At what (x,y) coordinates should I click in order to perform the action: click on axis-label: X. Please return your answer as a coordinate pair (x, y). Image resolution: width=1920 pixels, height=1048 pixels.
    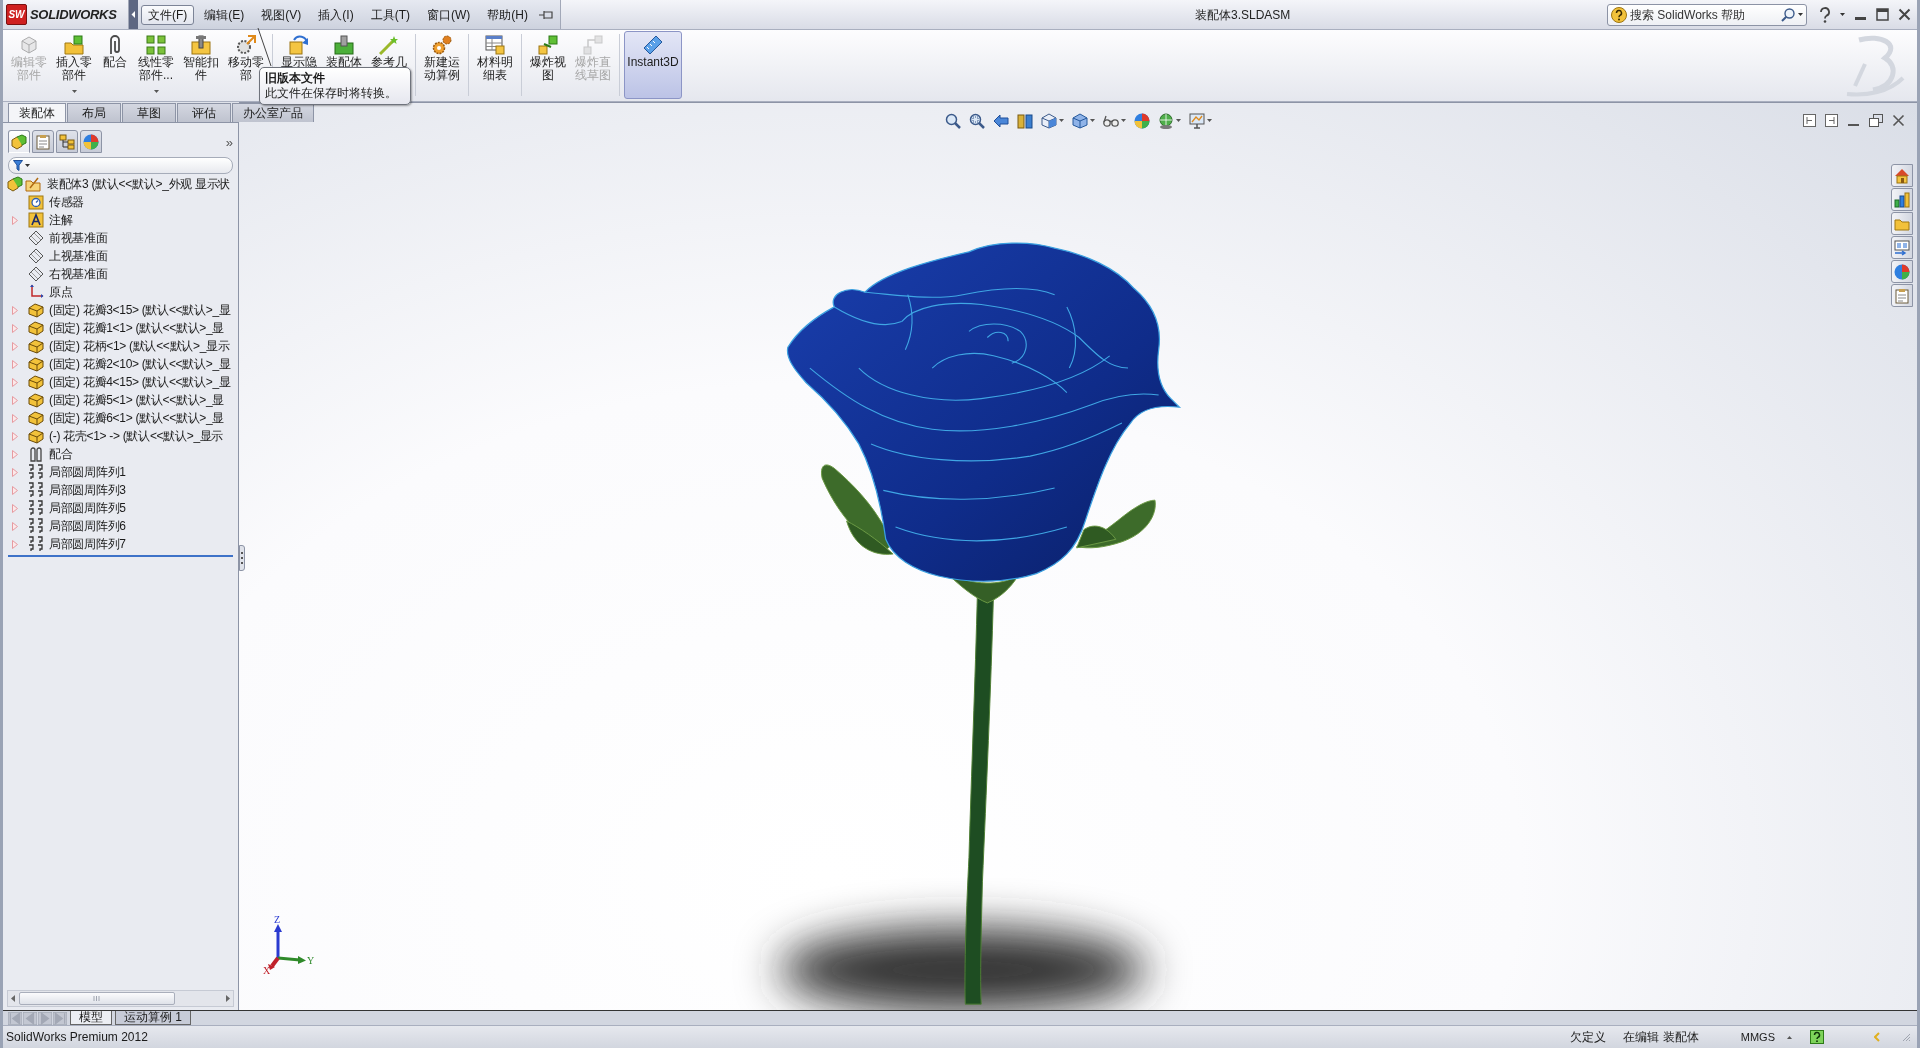
    Looking at the image, I should click on (267, 969).